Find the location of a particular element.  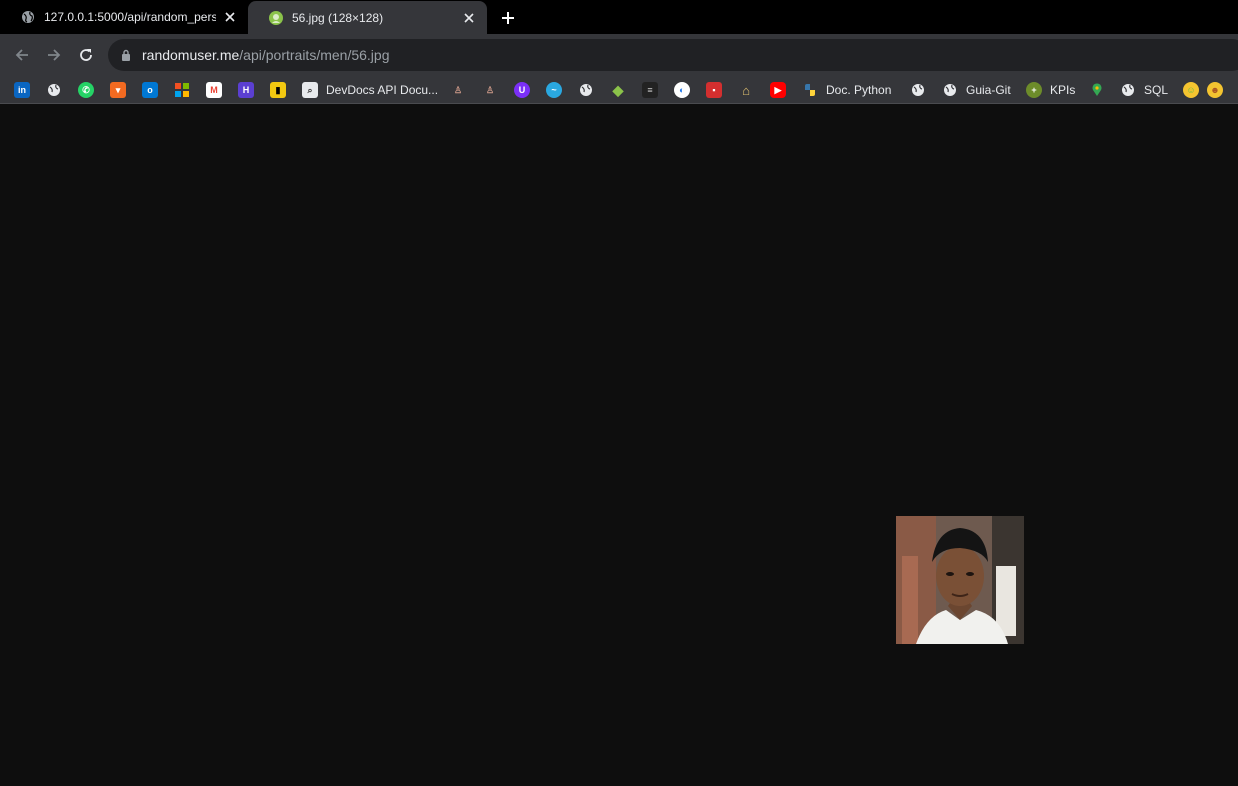

bookmark-globe is located at coordinates (54, 90).